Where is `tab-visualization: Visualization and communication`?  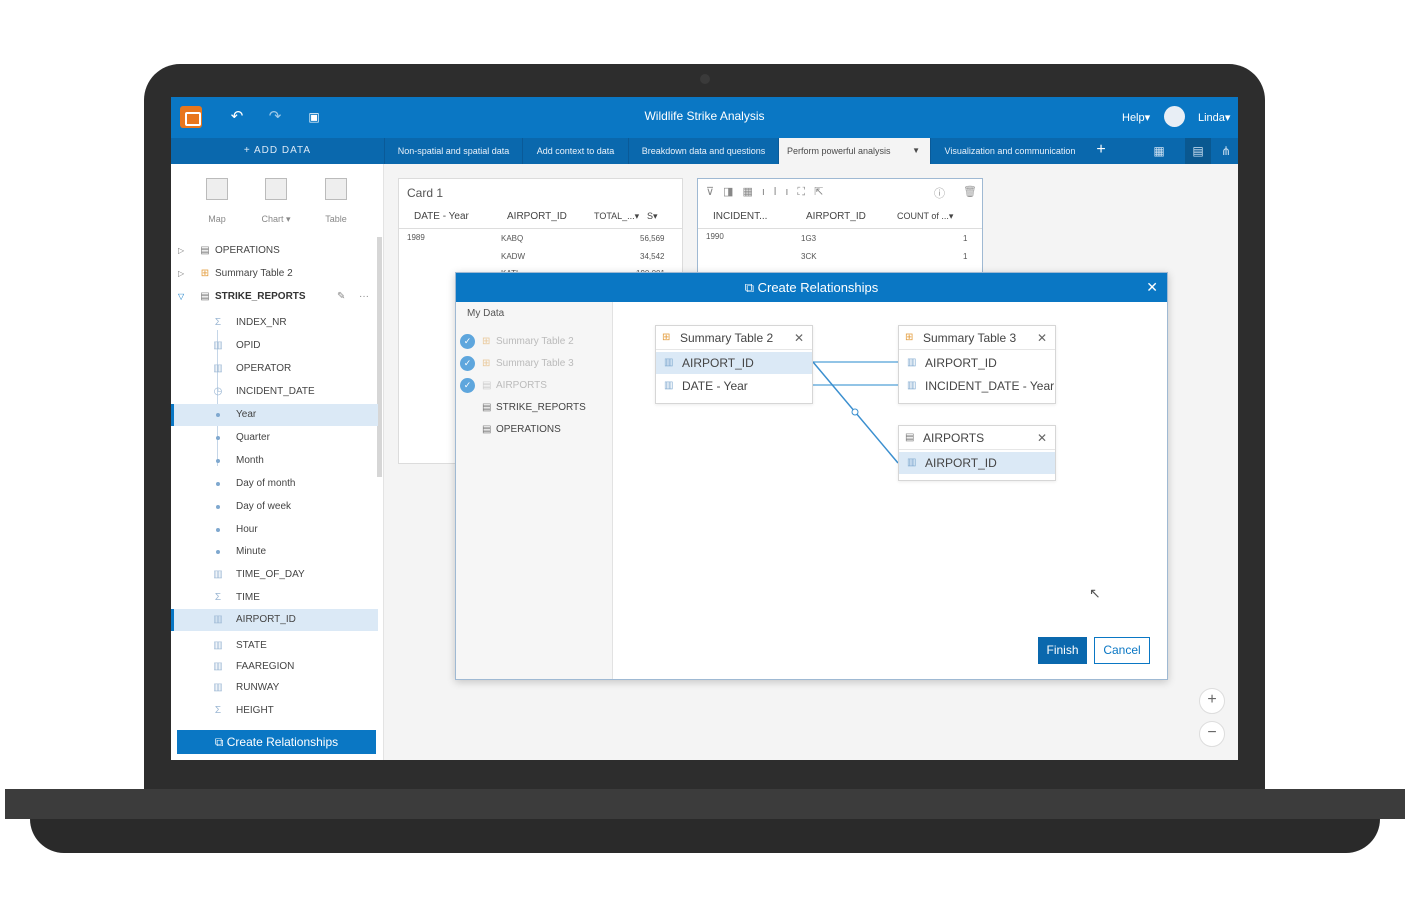 tab-visualization: Visualization and communication is located at coordinates (1009, 151).